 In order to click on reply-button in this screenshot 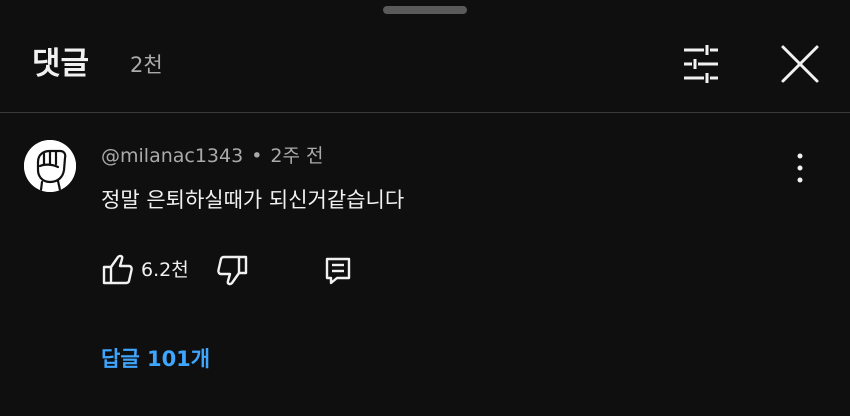, I will do `click(338, 270)`.